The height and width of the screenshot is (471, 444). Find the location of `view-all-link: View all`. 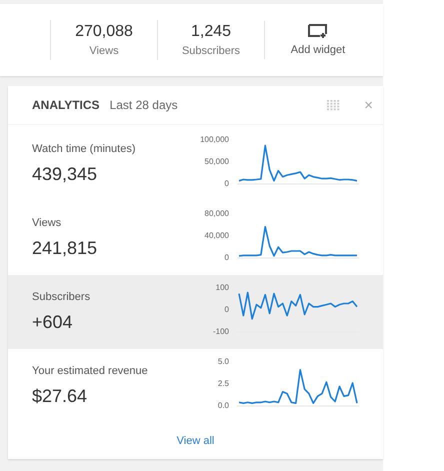

view-all-link: View all is located at coordinates (195, 441).